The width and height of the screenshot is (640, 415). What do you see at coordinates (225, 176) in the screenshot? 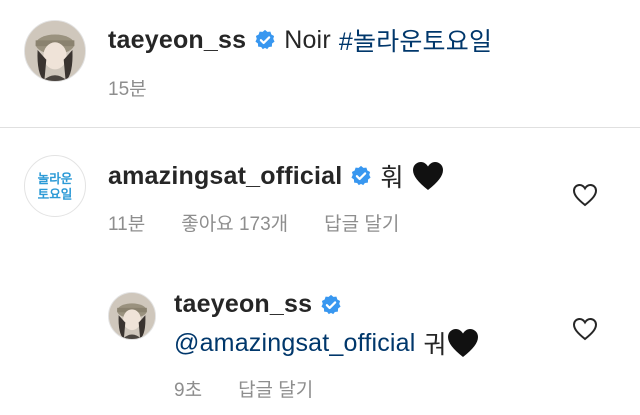
I see `comment-username: amazingsat_official` at bounding box center [225, 176].